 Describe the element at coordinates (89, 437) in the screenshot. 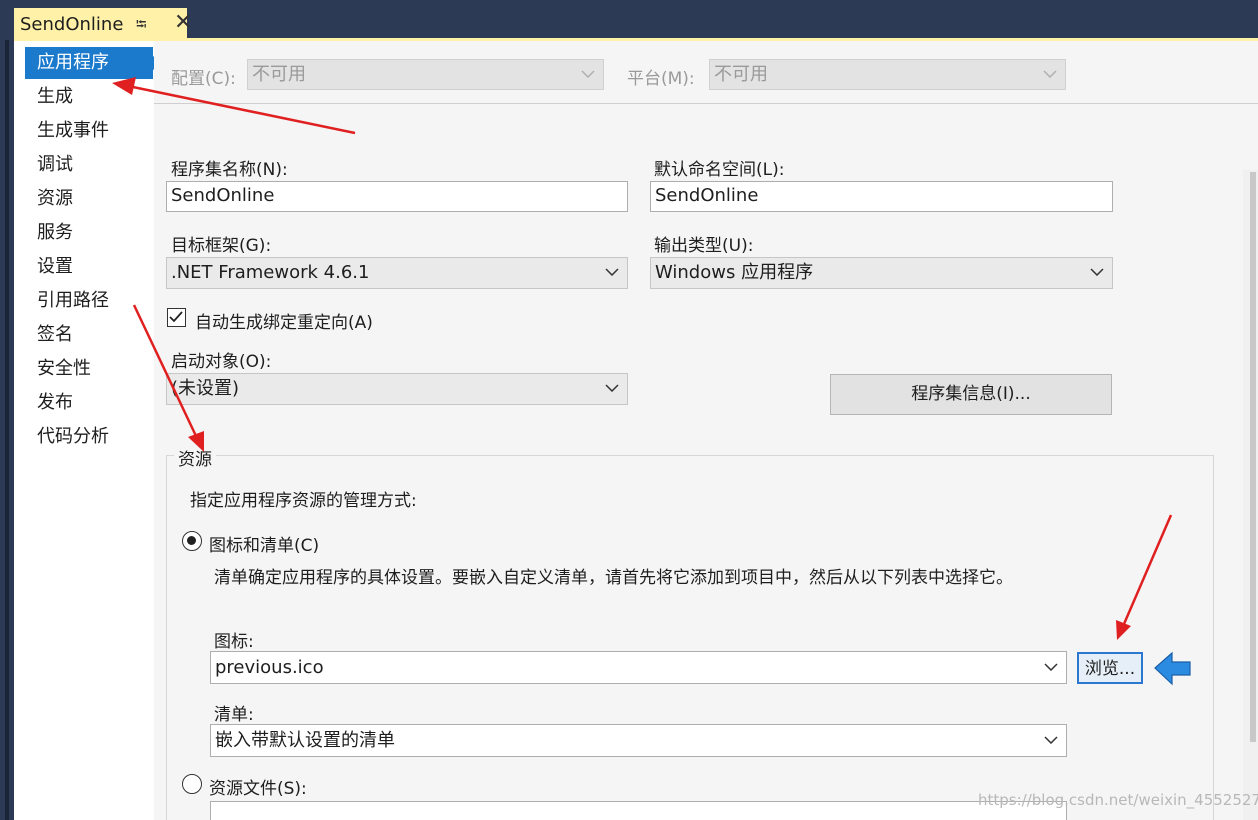

I see `nav-item-code-analysis: 代码分析` at that location.